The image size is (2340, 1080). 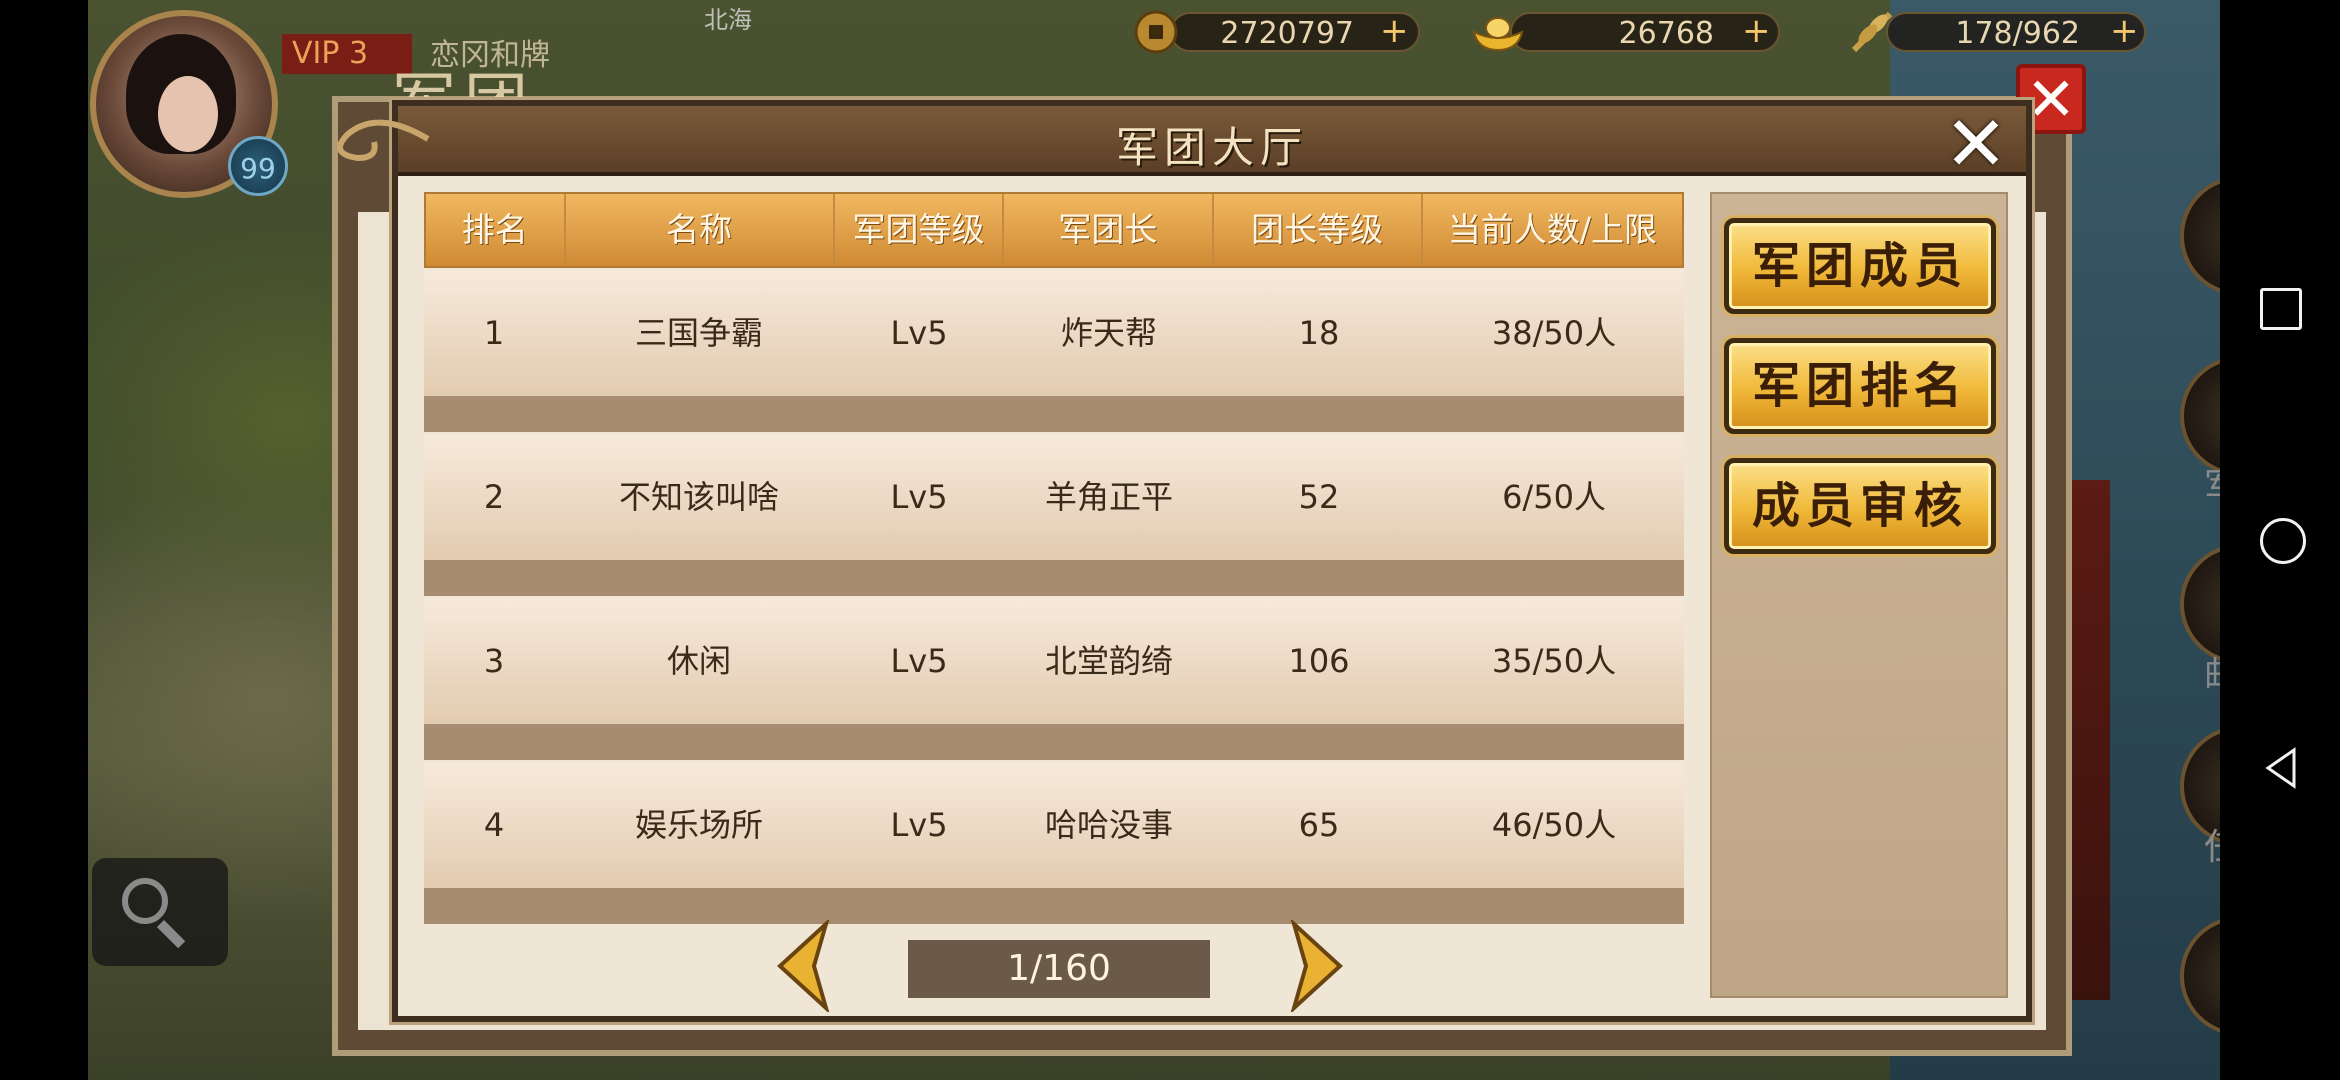 What do you see at coordinates (802, 966) in the screenshot?
I see `previous-page-arrow-icon` at bounding box center [802, 966].